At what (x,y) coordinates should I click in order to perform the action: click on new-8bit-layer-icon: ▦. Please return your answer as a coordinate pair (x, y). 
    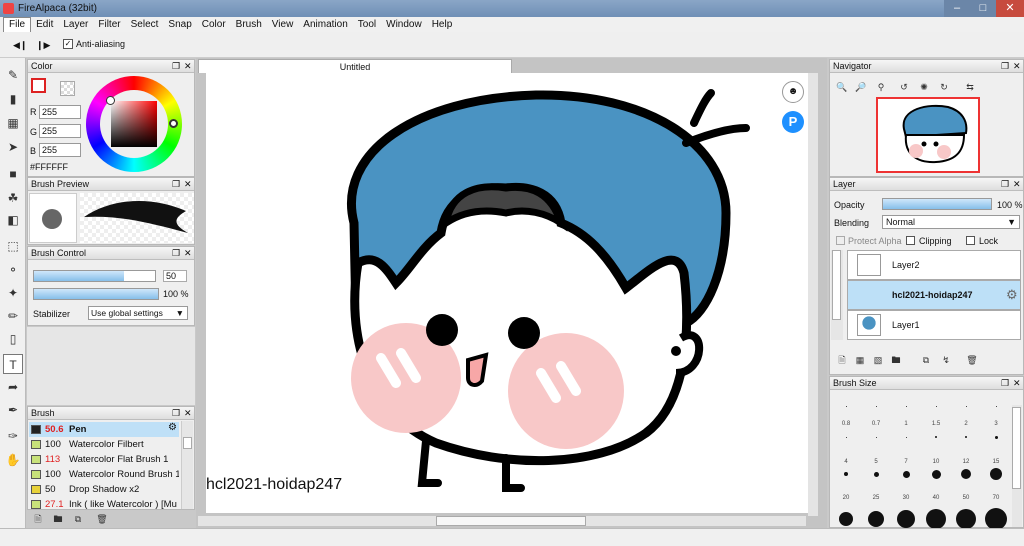
    Looking at the image, I should click on (860, 360).